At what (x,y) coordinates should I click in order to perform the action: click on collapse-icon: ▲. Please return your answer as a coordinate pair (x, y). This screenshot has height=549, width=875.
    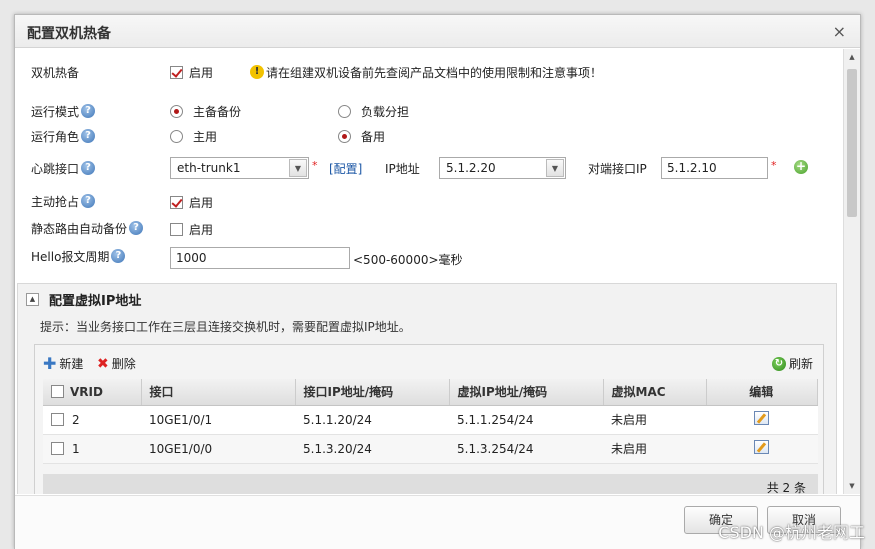
    Looking at the image, I should click on (32, 299).